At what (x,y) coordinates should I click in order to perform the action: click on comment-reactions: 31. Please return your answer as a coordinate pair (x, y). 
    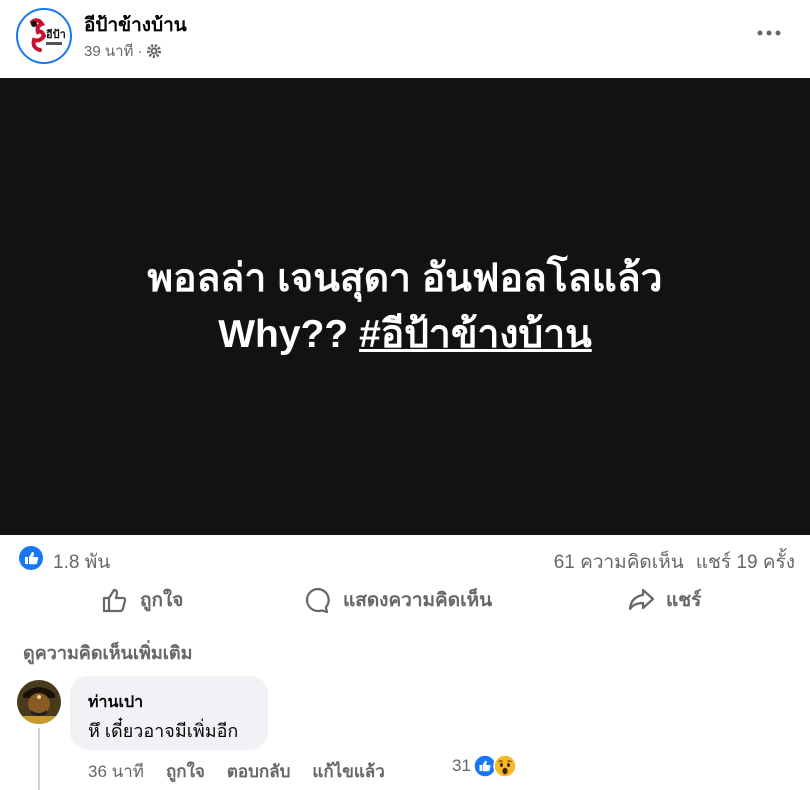
    Looking at the image, I should click on (484, 766).